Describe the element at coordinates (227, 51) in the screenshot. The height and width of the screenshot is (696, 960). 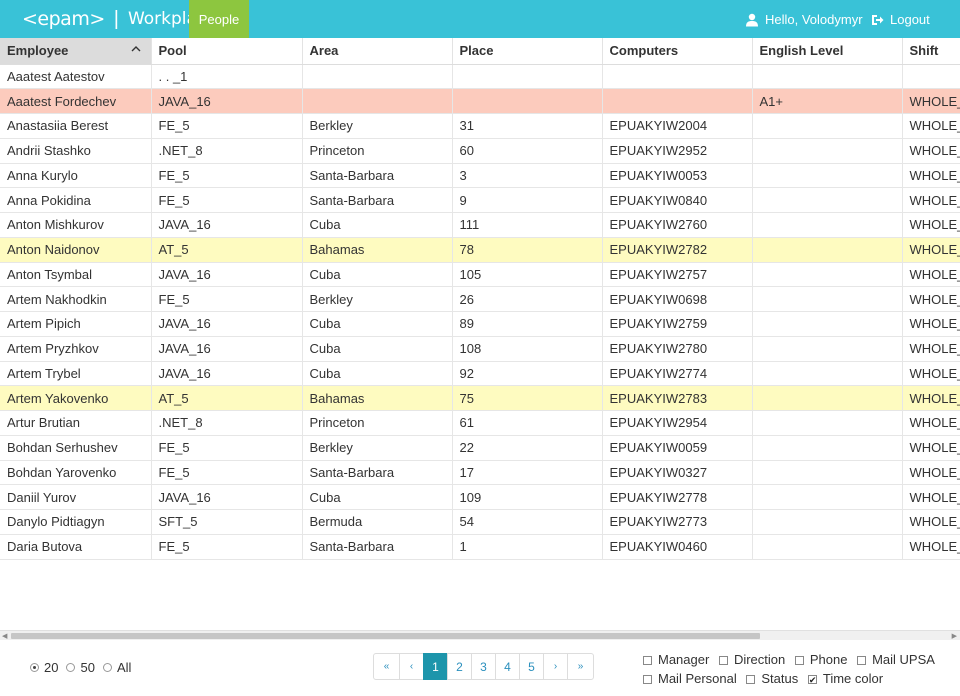
I see `column-header-pool: Pool` at that location.